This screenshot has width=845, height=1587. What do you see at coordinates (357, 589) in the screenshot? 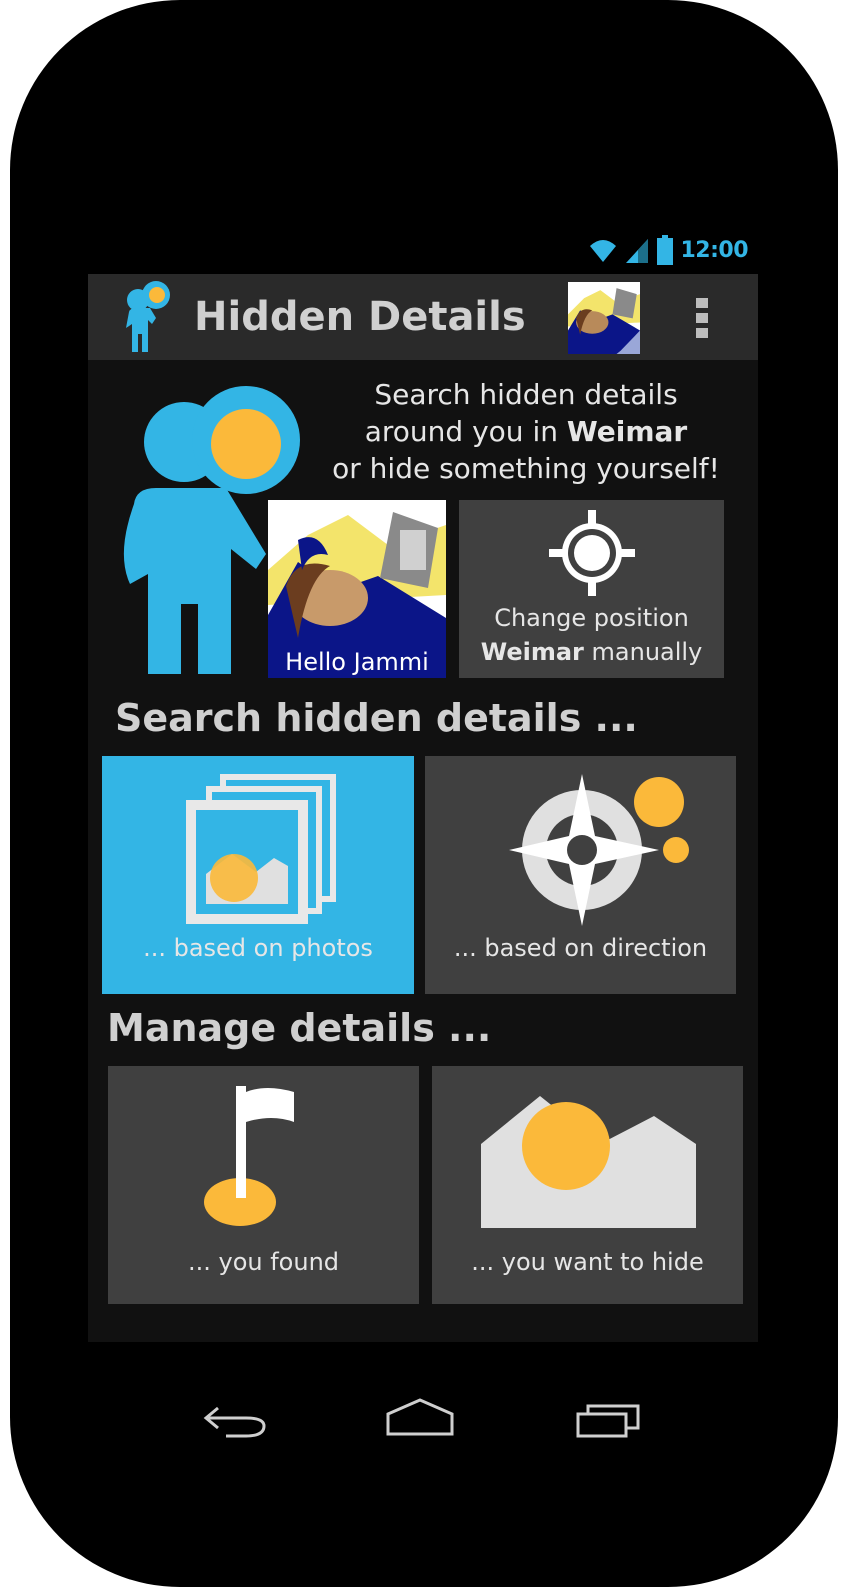
I see `profile-tile: Hello Jammi` at bounding box center [357, 589].